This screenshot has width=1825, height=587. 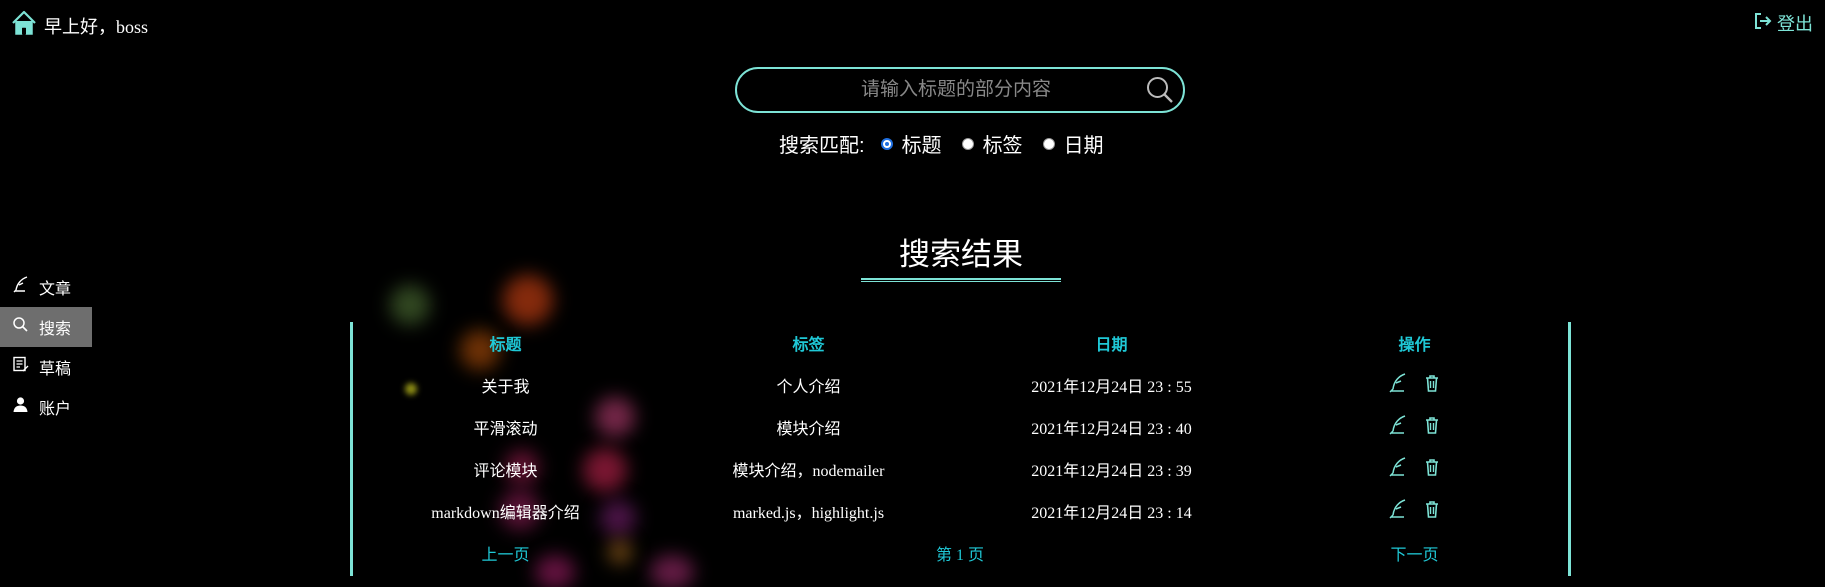 I want to click on sidebar-item-account: 账户, so click(x=46, y=407).